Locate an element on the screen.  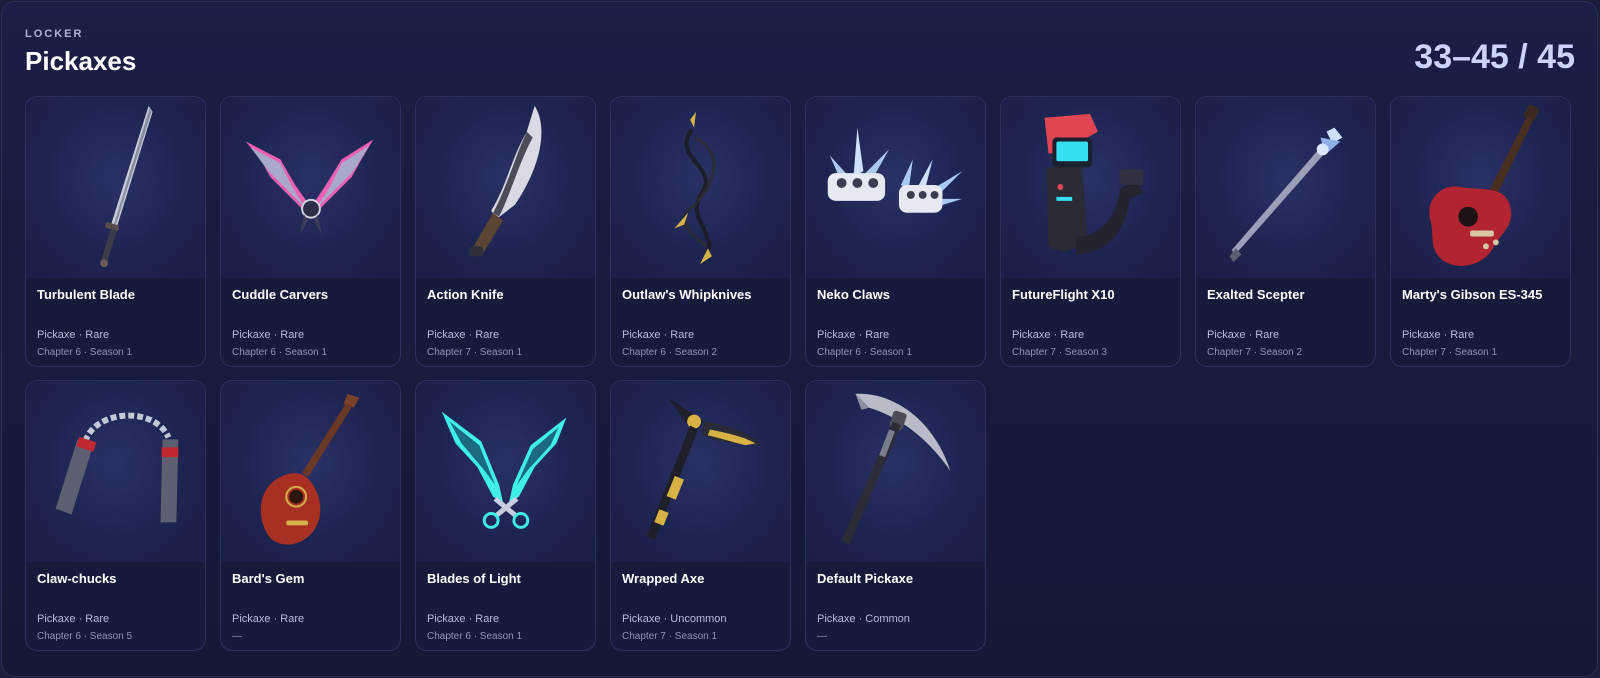
item-type-rarity: Pickaxe · Common is located at coordinates (863, 619).